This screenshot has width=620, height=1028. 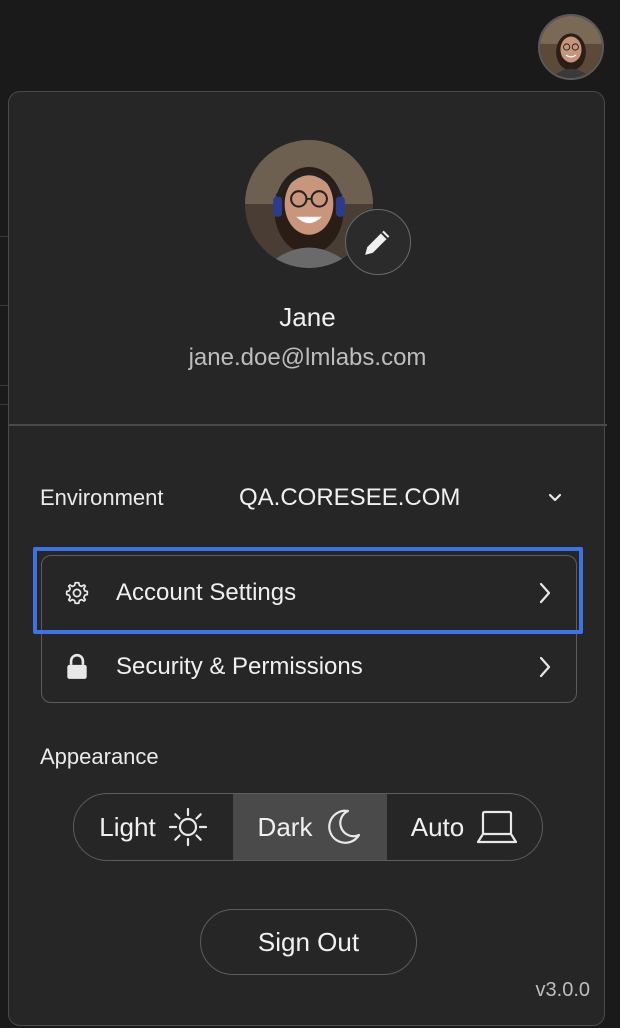 What do you see at coordinates (350, 497) in the screenshot?
I see `environment-value: QA.CORESEE.COM` at bounding box center [350, 497].